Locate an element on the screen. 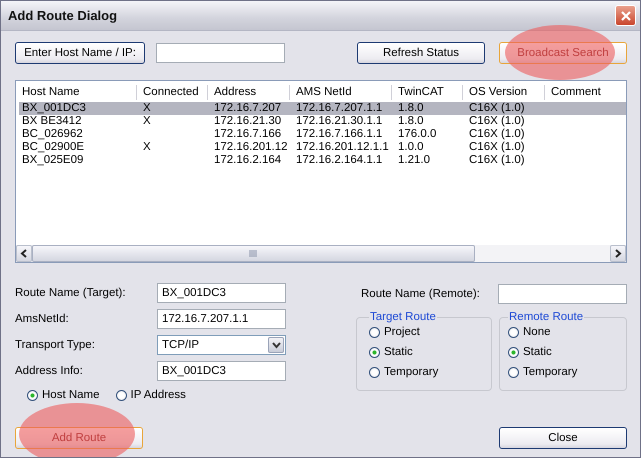  table-cell: BX_025E09 is located at coordinates (53, 160).